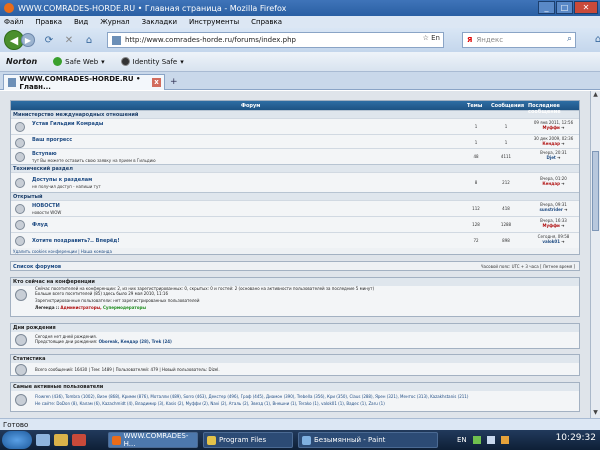 The height and width of the screenshot is (450, 600). What do you see at coordinates (21, 370) in the screenshot?
I see `stats-icon` at bounding box center [21, 370].